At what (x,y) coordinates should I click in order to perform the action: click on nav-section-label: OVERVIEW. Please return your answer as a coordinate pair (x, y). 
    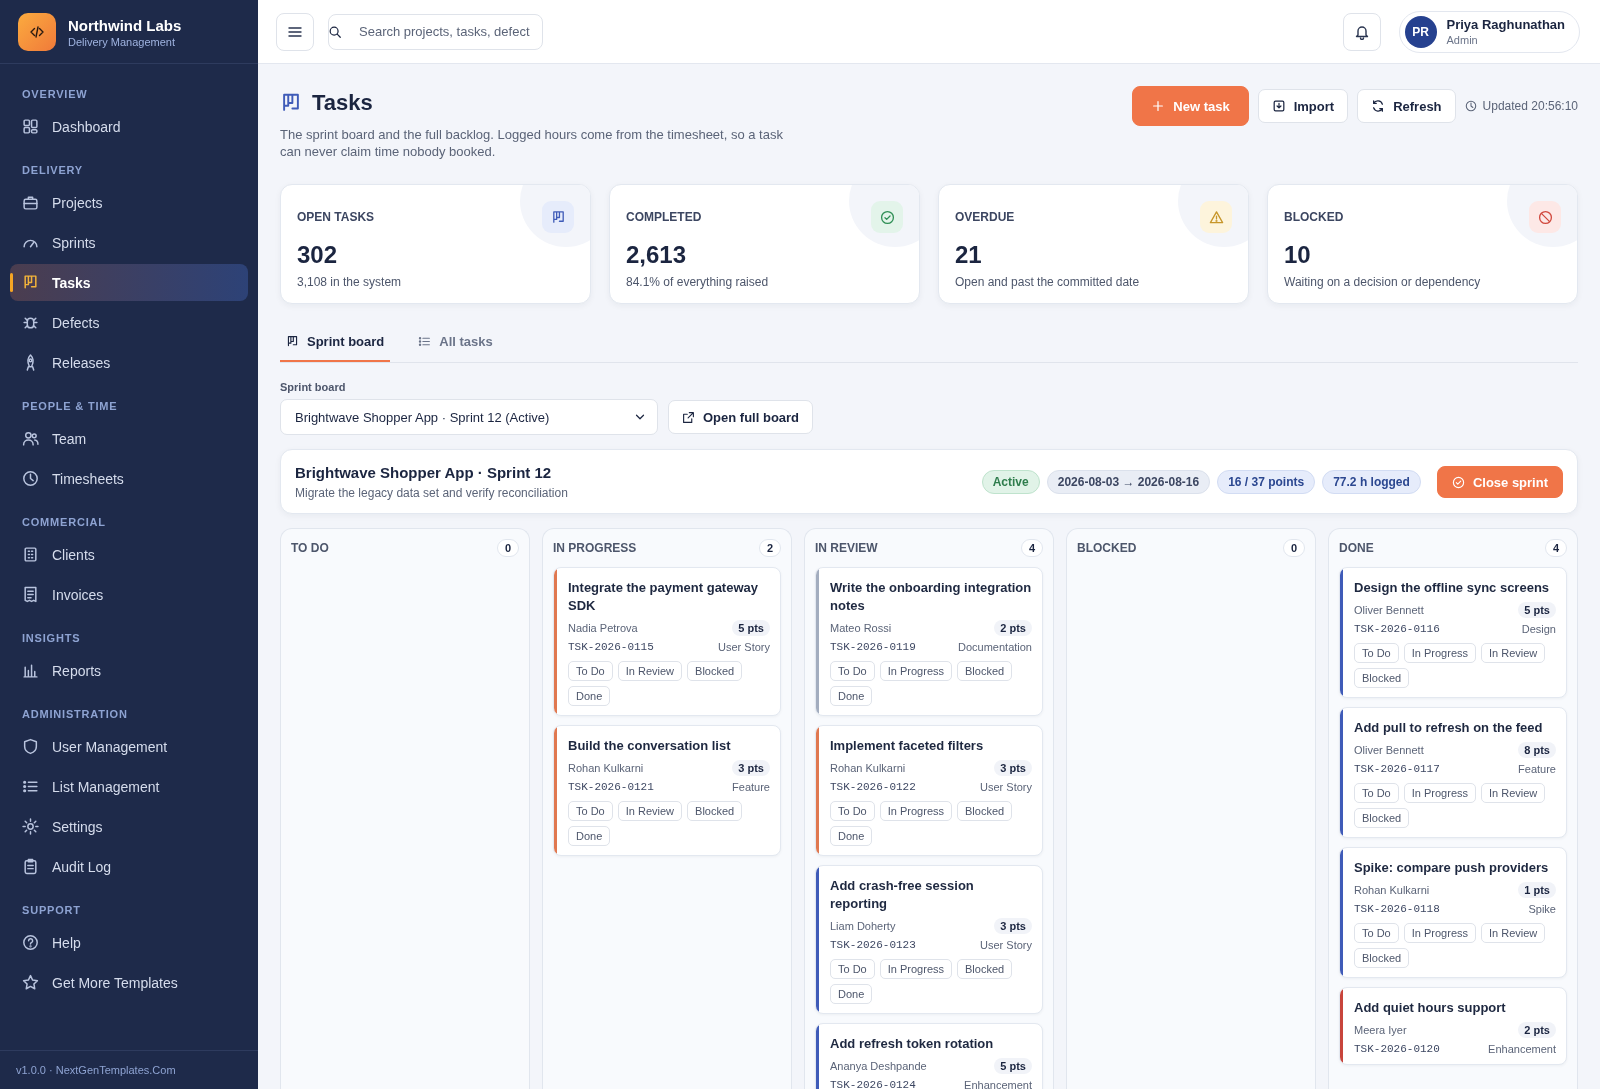
    Looking at the image, I should click on (55, 94).